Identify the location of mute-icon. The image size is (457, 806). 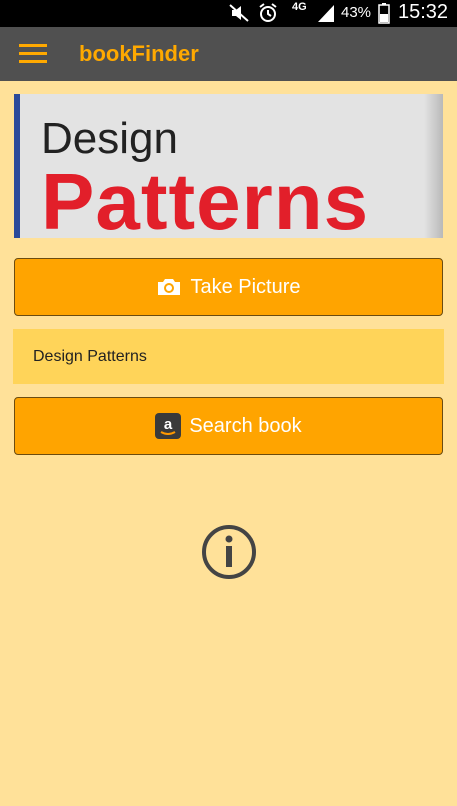
(239, 13).